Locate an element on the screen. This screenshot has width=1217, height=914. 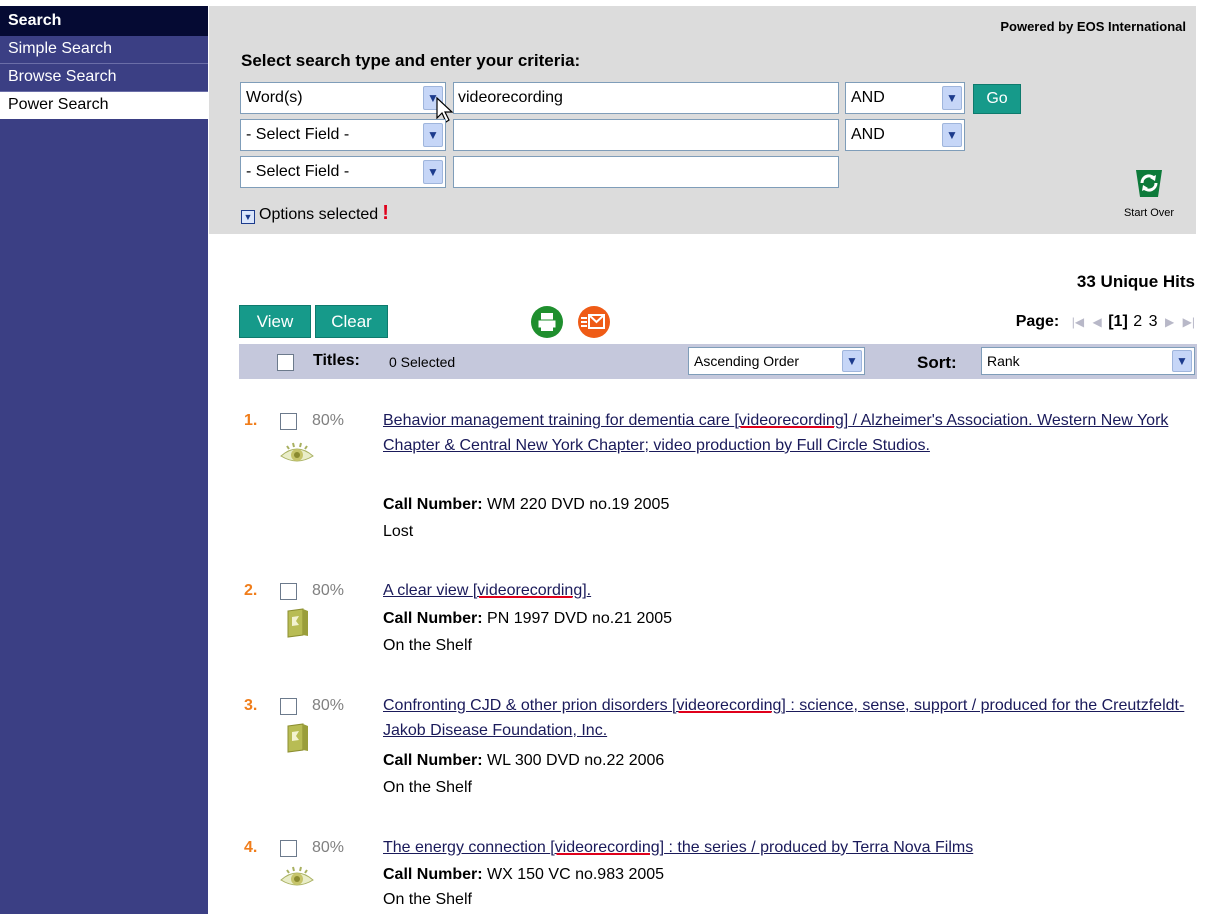
pagination: Page: |◀ ◀ [1] 2 3 ▶ ▶| is located at coordinates (1106, 322).